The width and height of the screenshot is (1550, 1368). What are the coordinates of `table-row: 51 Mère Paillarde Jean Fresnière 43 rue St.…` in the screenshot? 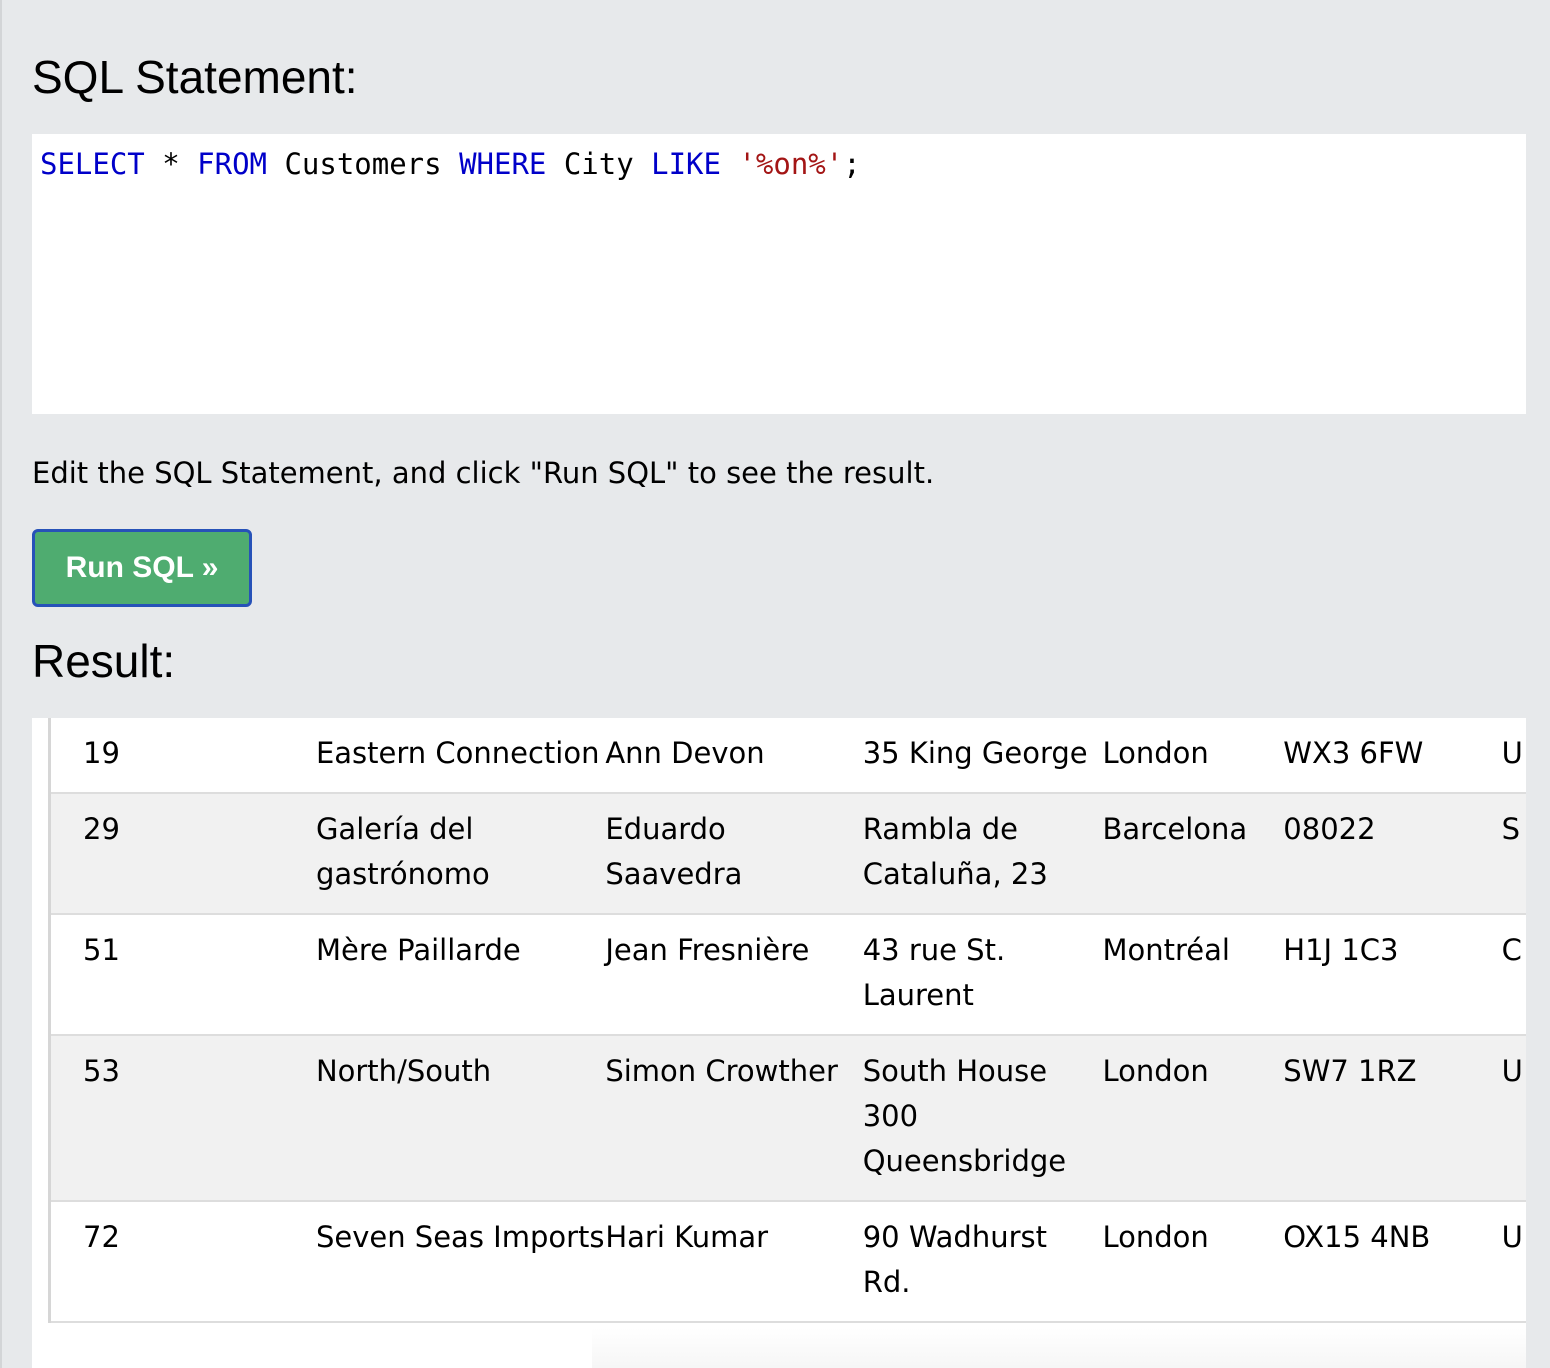 It's located at (788, 975).